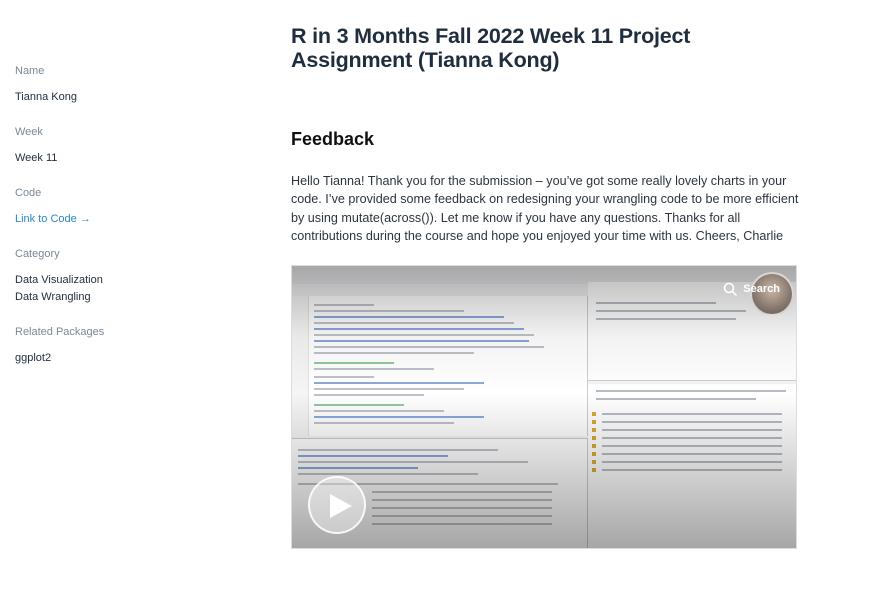 This screenshot has height=600, width=888. I want to click on search-icon, so click(730, 289).